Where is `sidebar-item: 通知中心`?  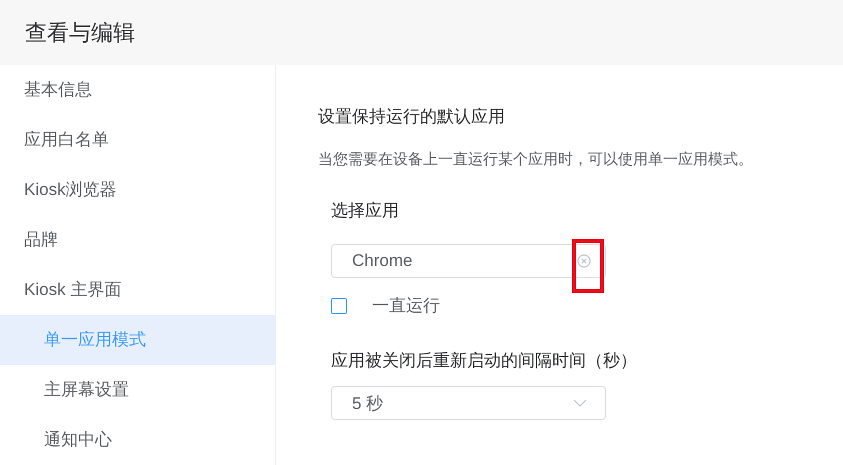
sidebar-item: 通知中心 is located at coordinates (137, 440).